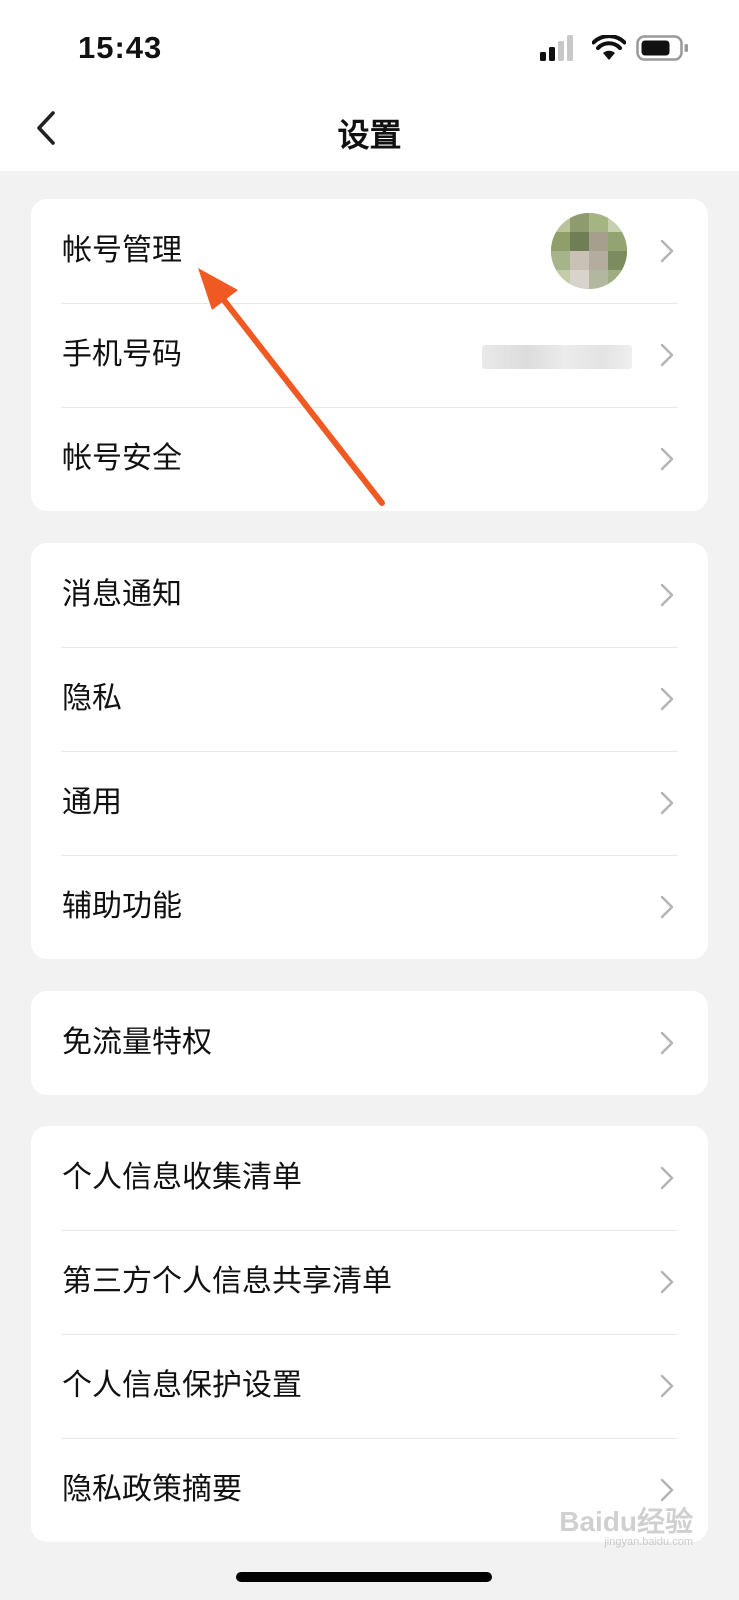 The image size is (739, 1600). Describe the element at coordinates (369, 459) in the screenshot. I see `settings-item-account-security: 帐号安全` at that location.